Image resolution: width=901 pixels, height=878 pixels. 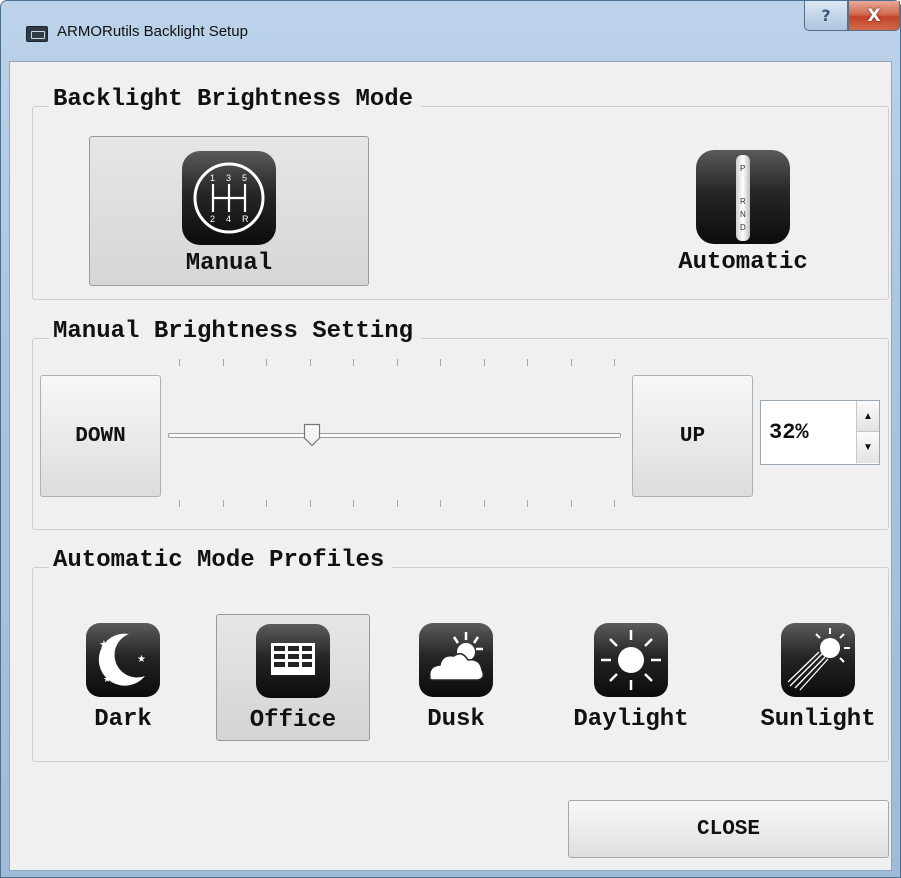 I want to click on cloud-sun-icon, so click(x=456, y=660).